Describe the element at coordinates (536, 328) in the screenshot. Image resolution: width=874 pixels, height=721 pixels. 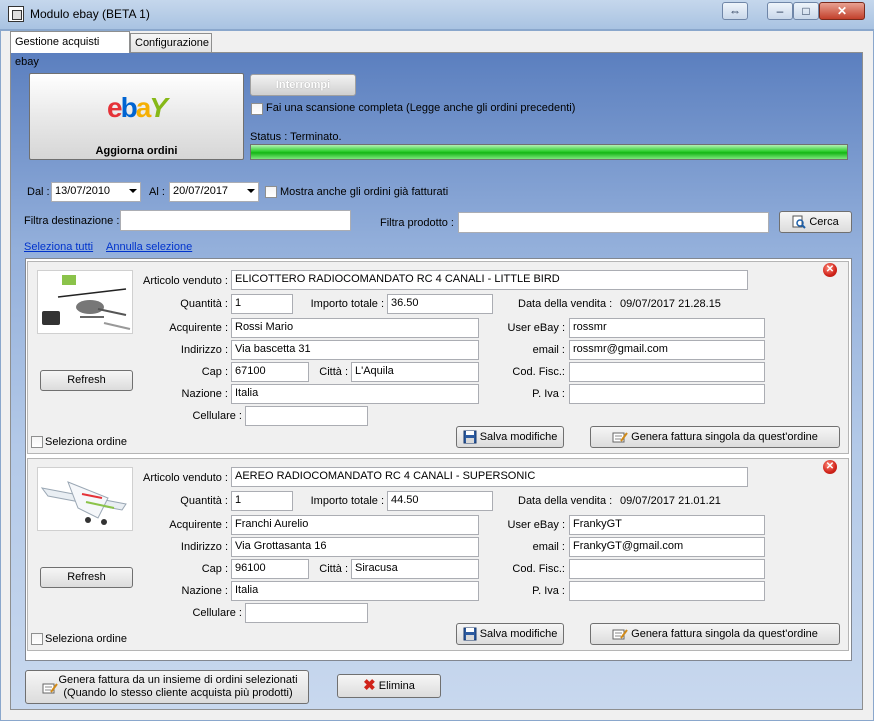
I see `ebay-user-label: User eBay :` at that location.